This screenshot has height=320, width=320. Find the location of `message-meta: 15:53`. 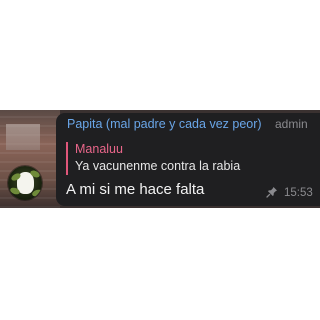

message-meta: 15:53 is located at coordinates (289, 192).